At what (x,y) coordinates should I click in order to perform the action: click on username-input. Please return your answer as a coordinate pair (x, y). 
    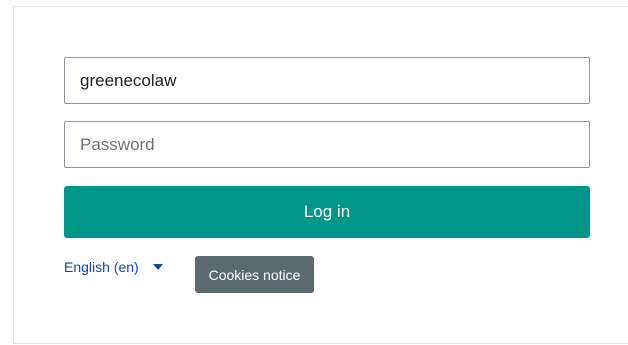
    Looking at the image, I should click on (327, 80).